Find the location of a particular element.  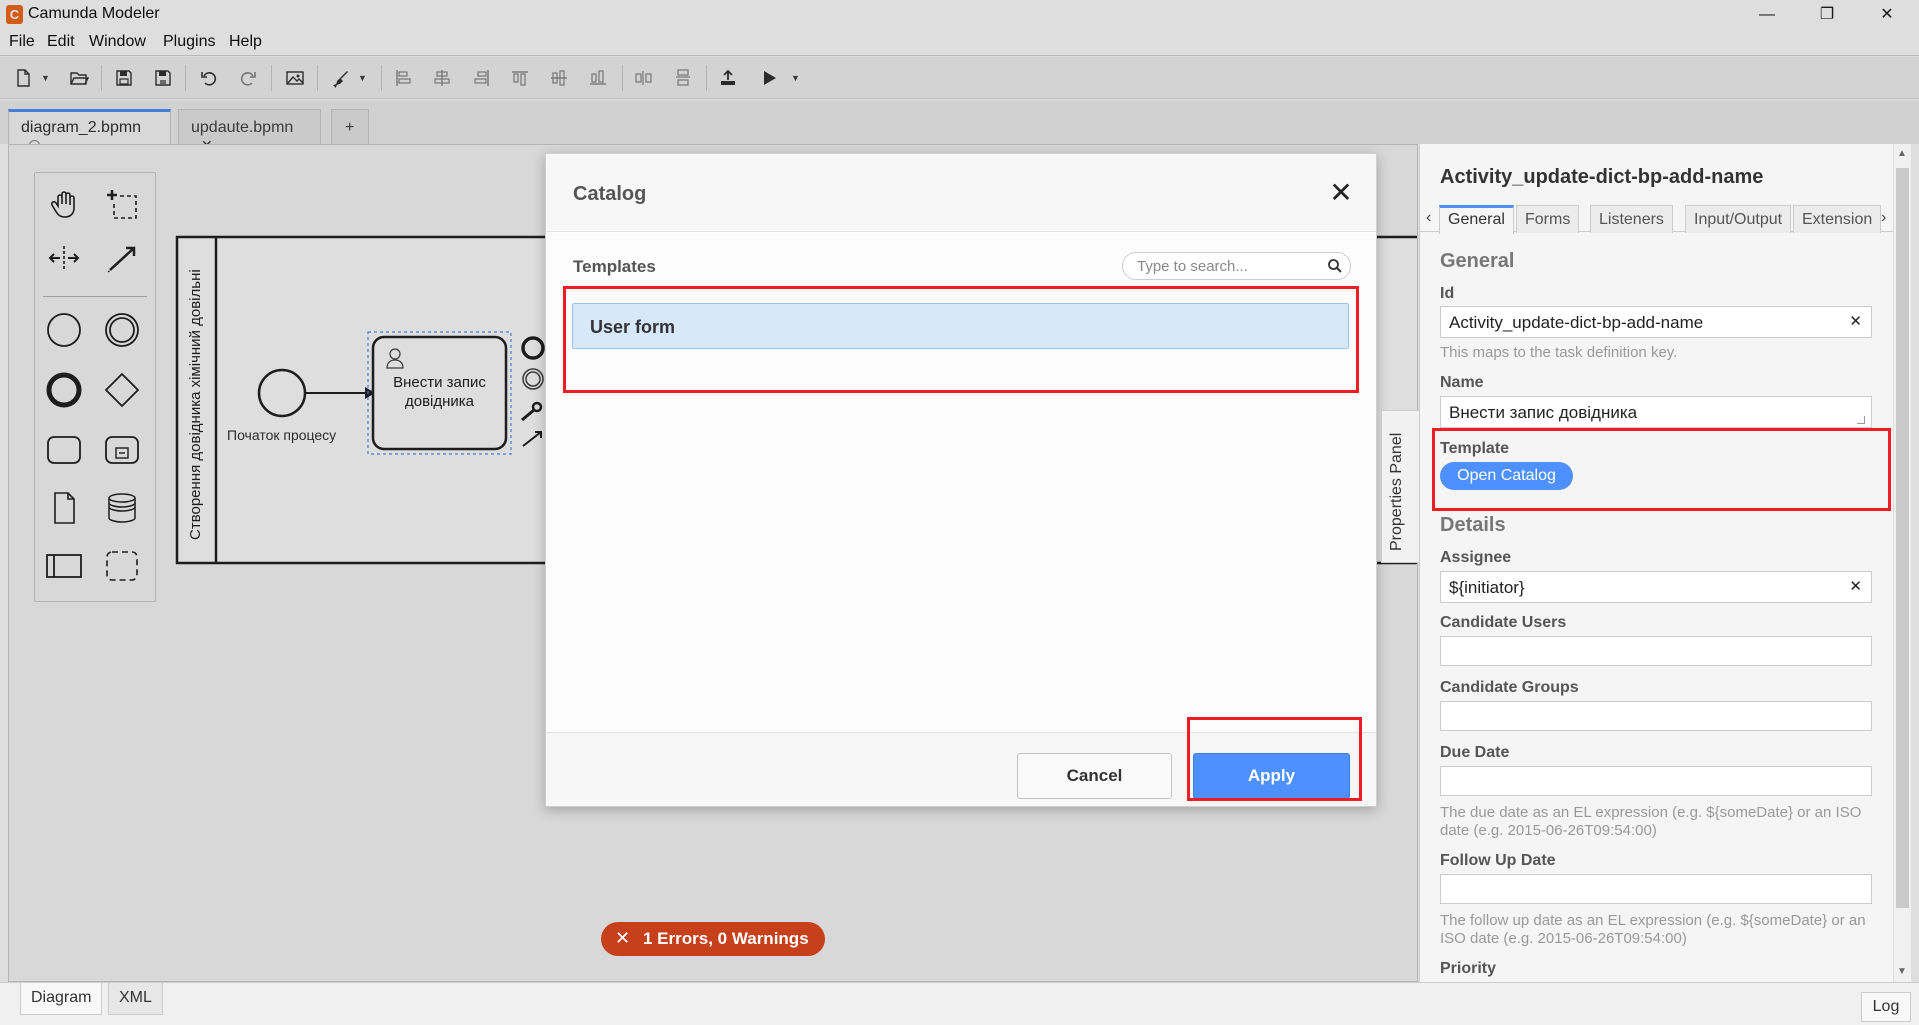

template-search is located at coordinates (1236, 266).